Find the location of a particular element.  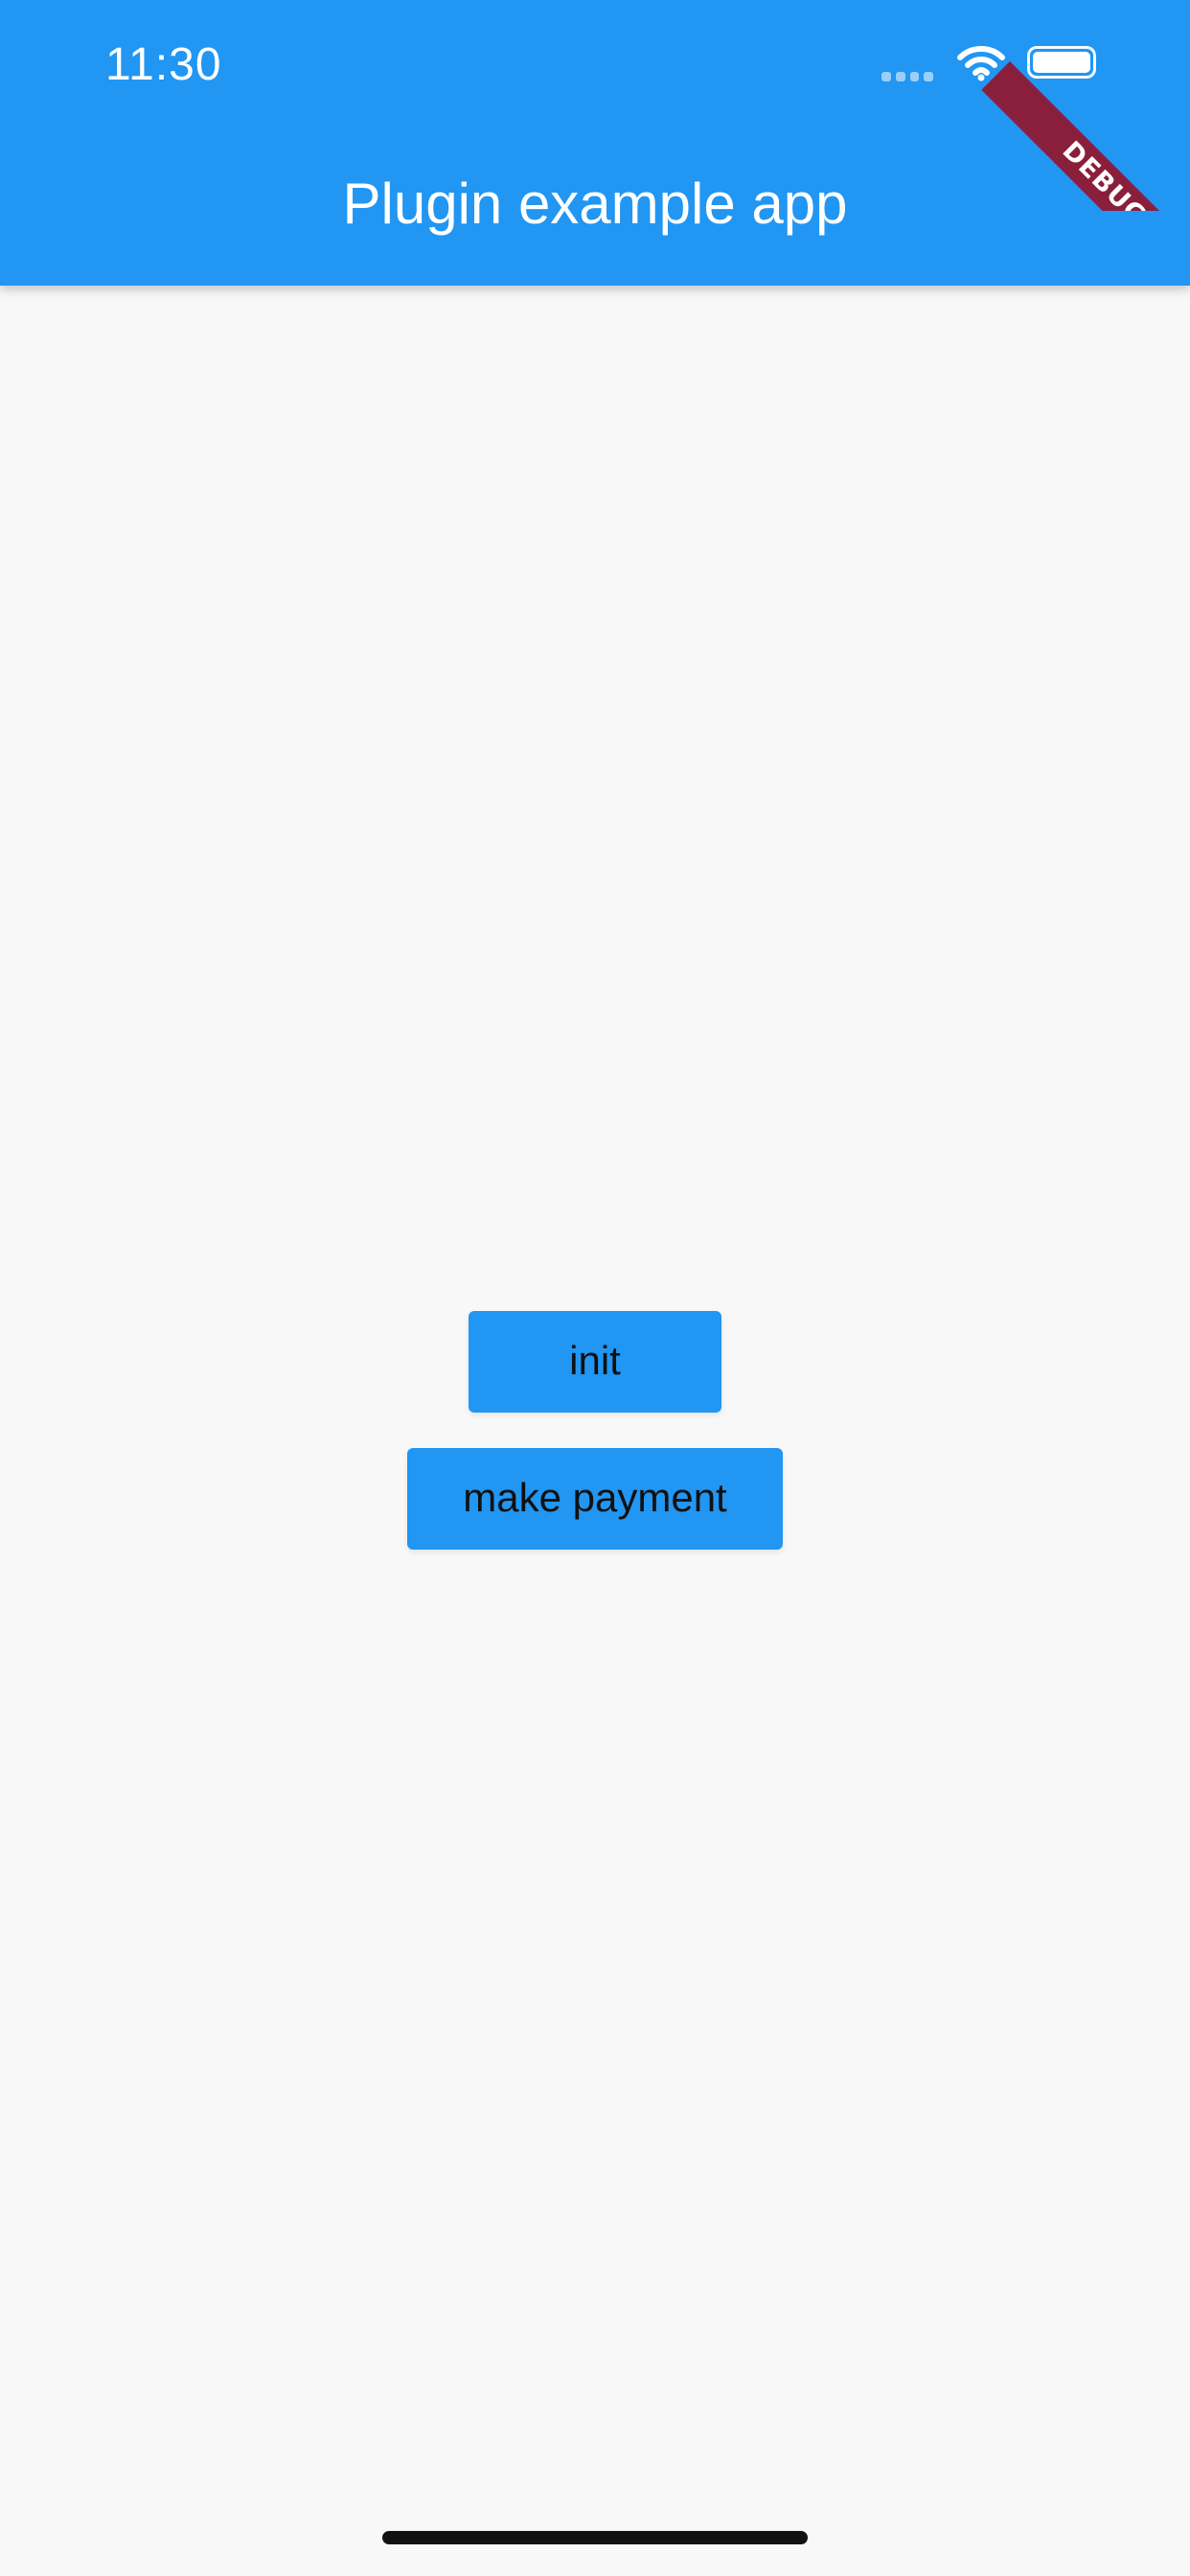

make-payment-button: make payment is located at coordinates (595, 1499).